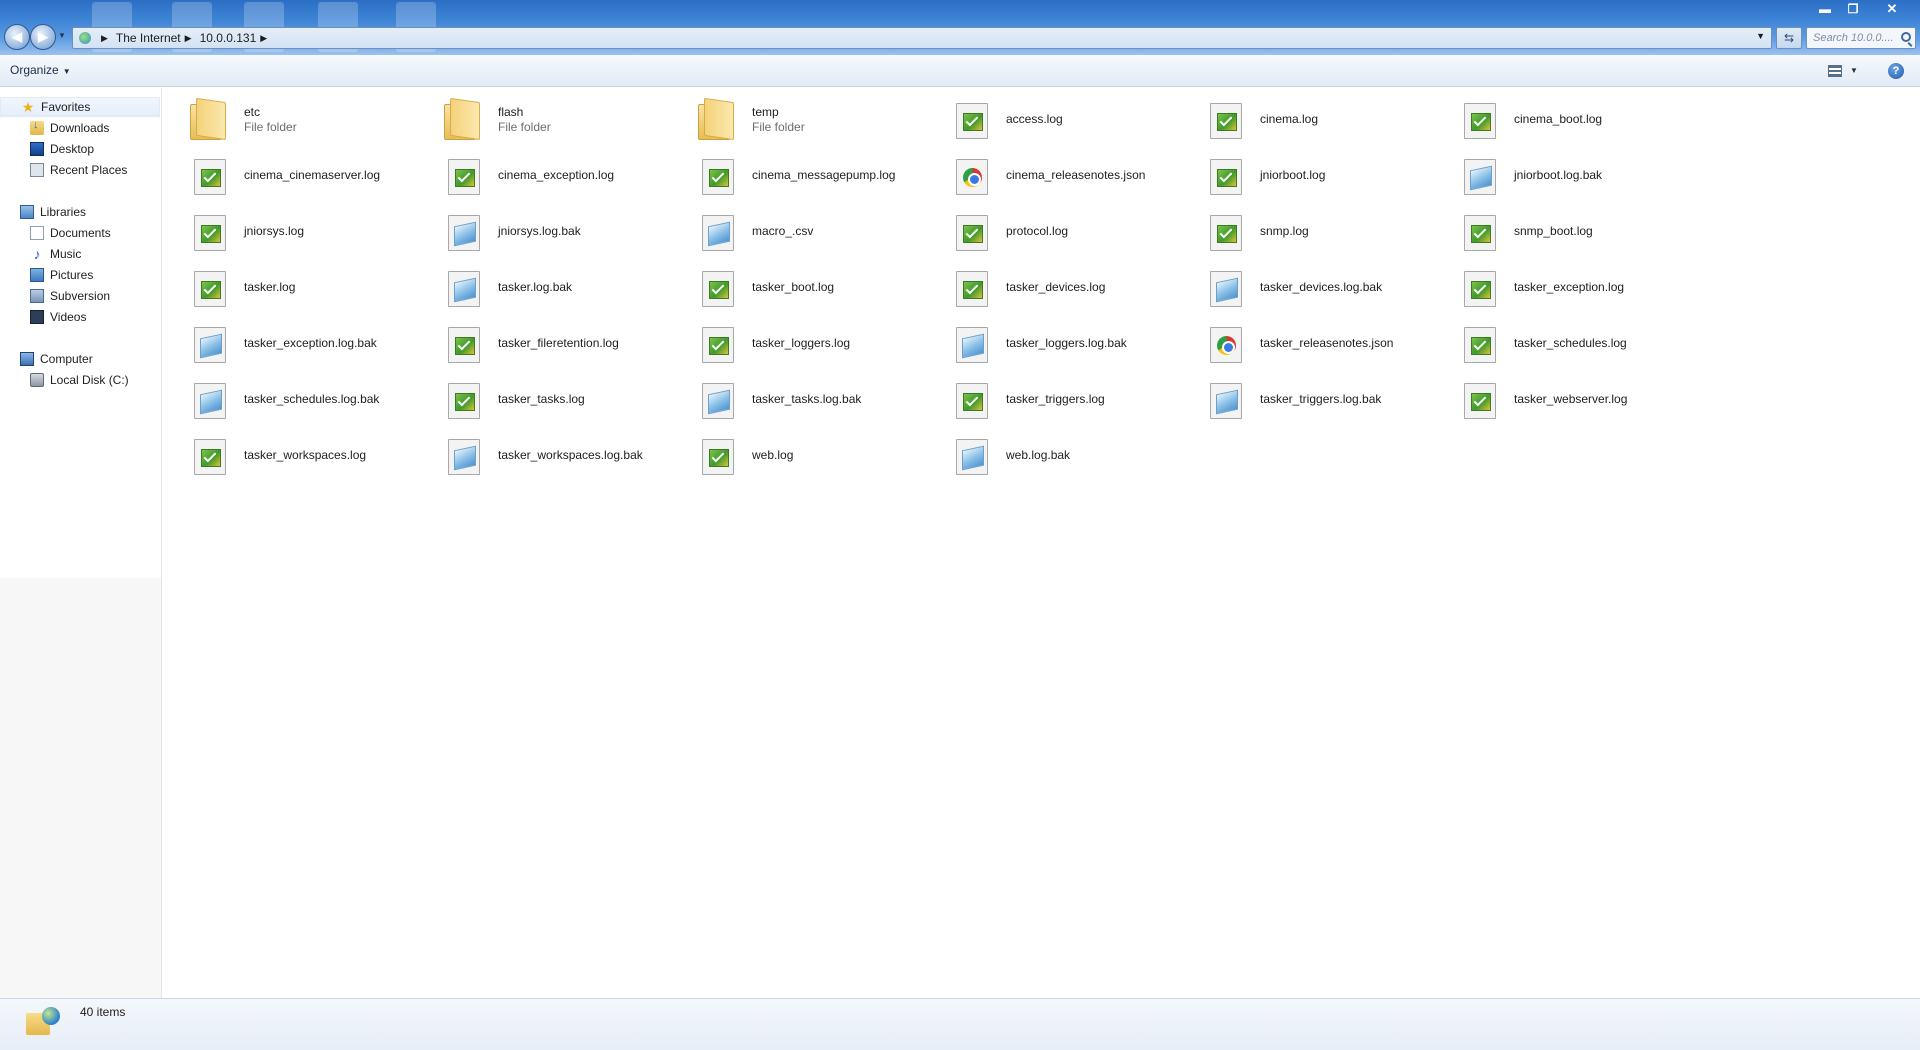 The height and width of the screenshot is (1050, 1920). Describe the element at coordinates (800, 175) in the screenshot. I see `file-item: cinema_messagepump.log` at that location.